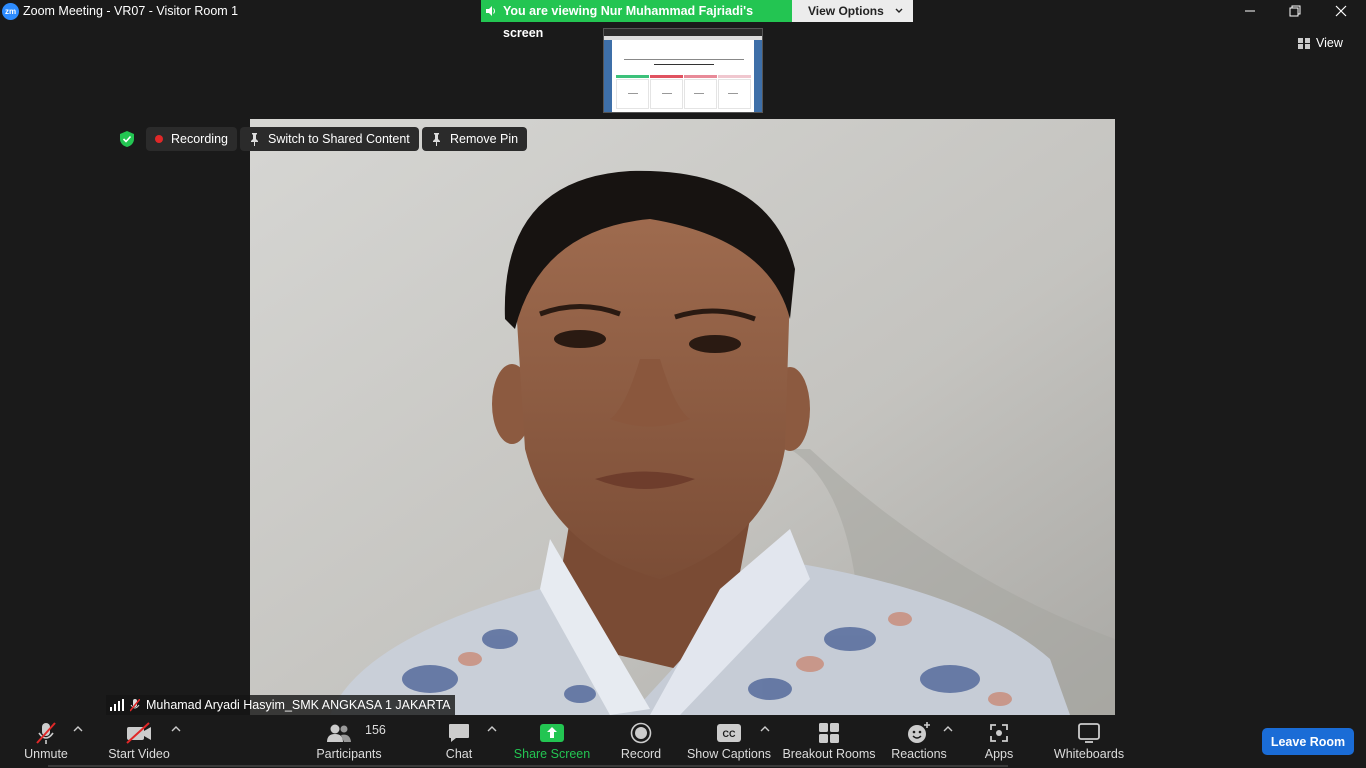 This screenshot has height=768, width=1366. I want to click on breakout-rooms-label: Breakout Rooms, so click(829, 754).